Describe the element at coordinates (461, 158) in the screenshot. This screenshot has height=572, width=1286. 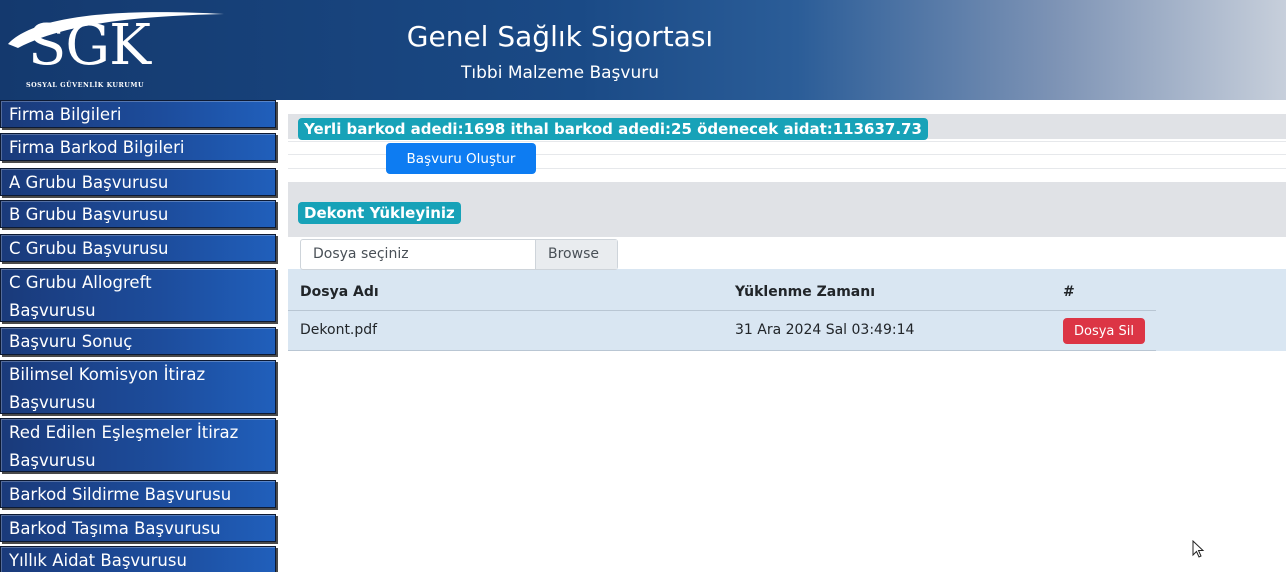
I see `create-application-button: Başvuru Oluştur` at that location.